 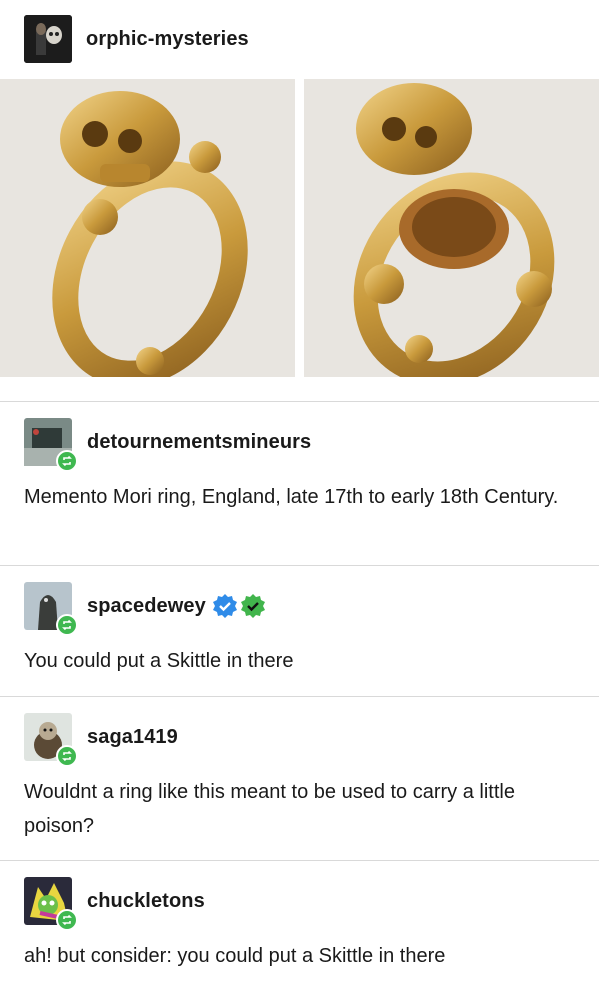 What do you see at coordinates (299, 904) in the screenshot?
I see `reblog-header: chuckletons` at bounding box center [299, 904].